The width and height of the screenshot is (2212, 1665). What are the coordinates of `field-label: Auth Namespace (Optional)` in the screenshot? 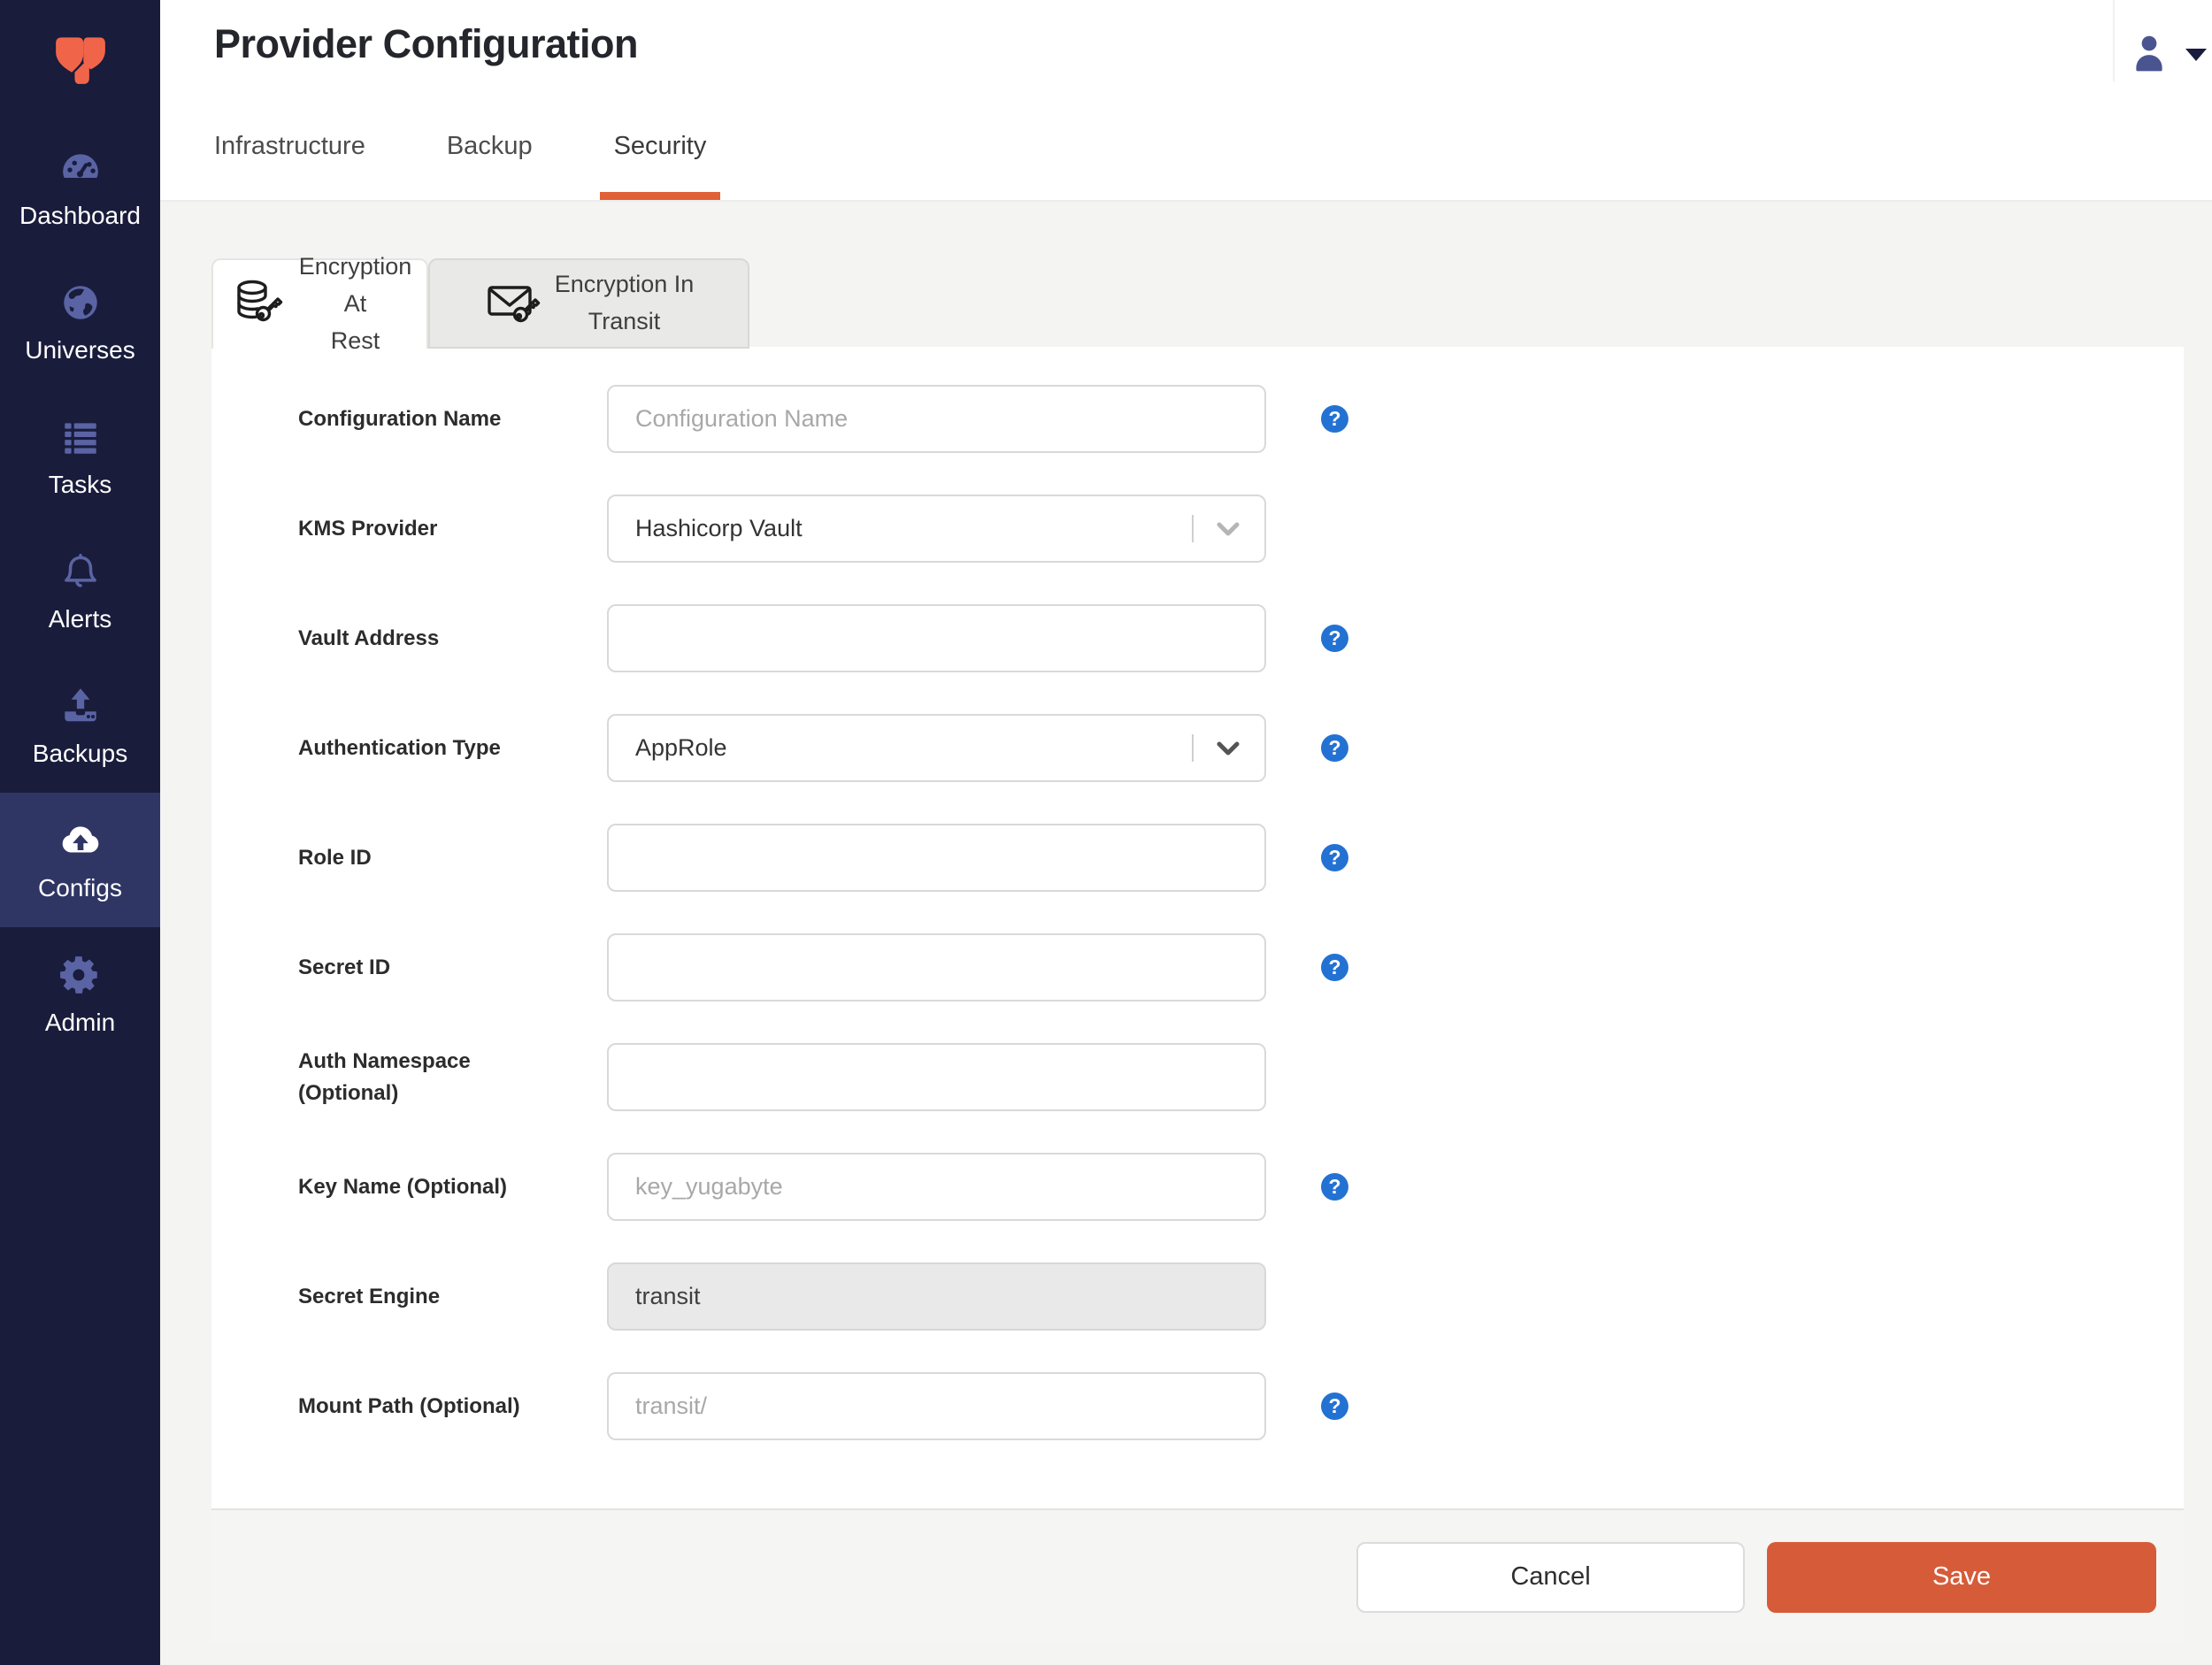 It's located at (385, 1076).